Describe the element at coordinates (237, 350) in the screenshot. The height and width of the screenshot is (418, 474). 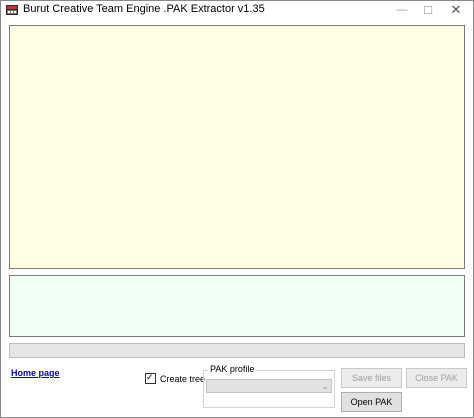
I see `progress-bar` at that location.